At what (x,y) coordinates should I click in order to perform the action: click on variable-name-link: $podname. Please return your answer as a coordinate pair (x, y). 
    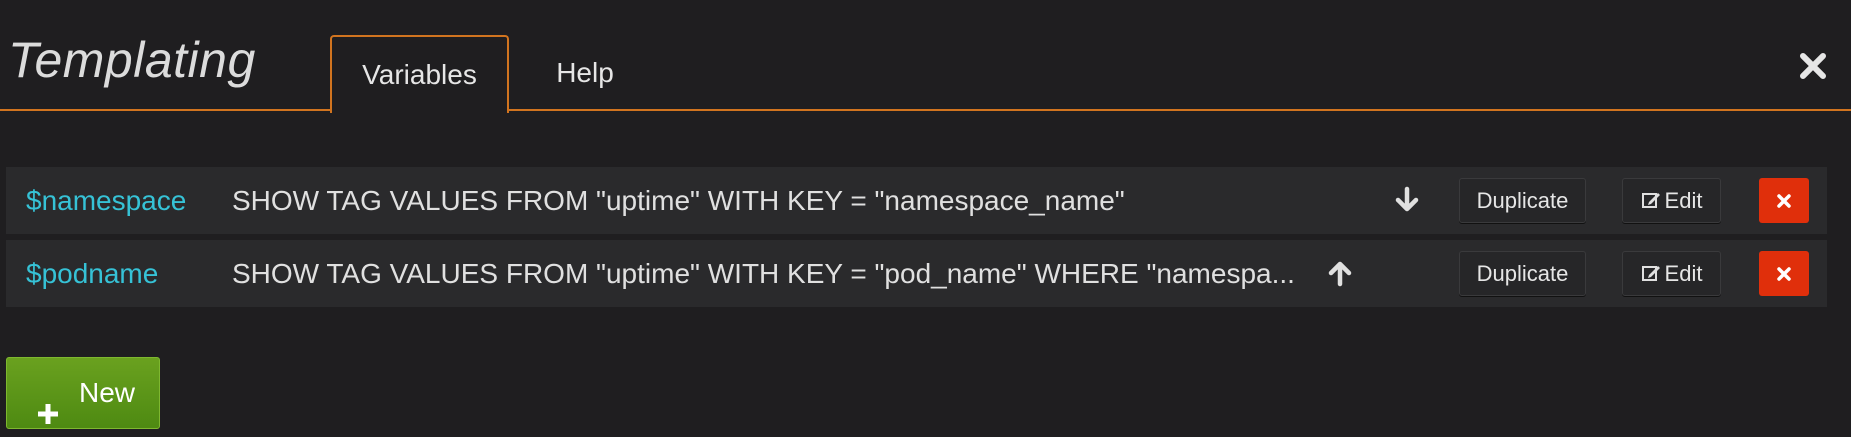
    Looking at the image, I should click on (92, 273).